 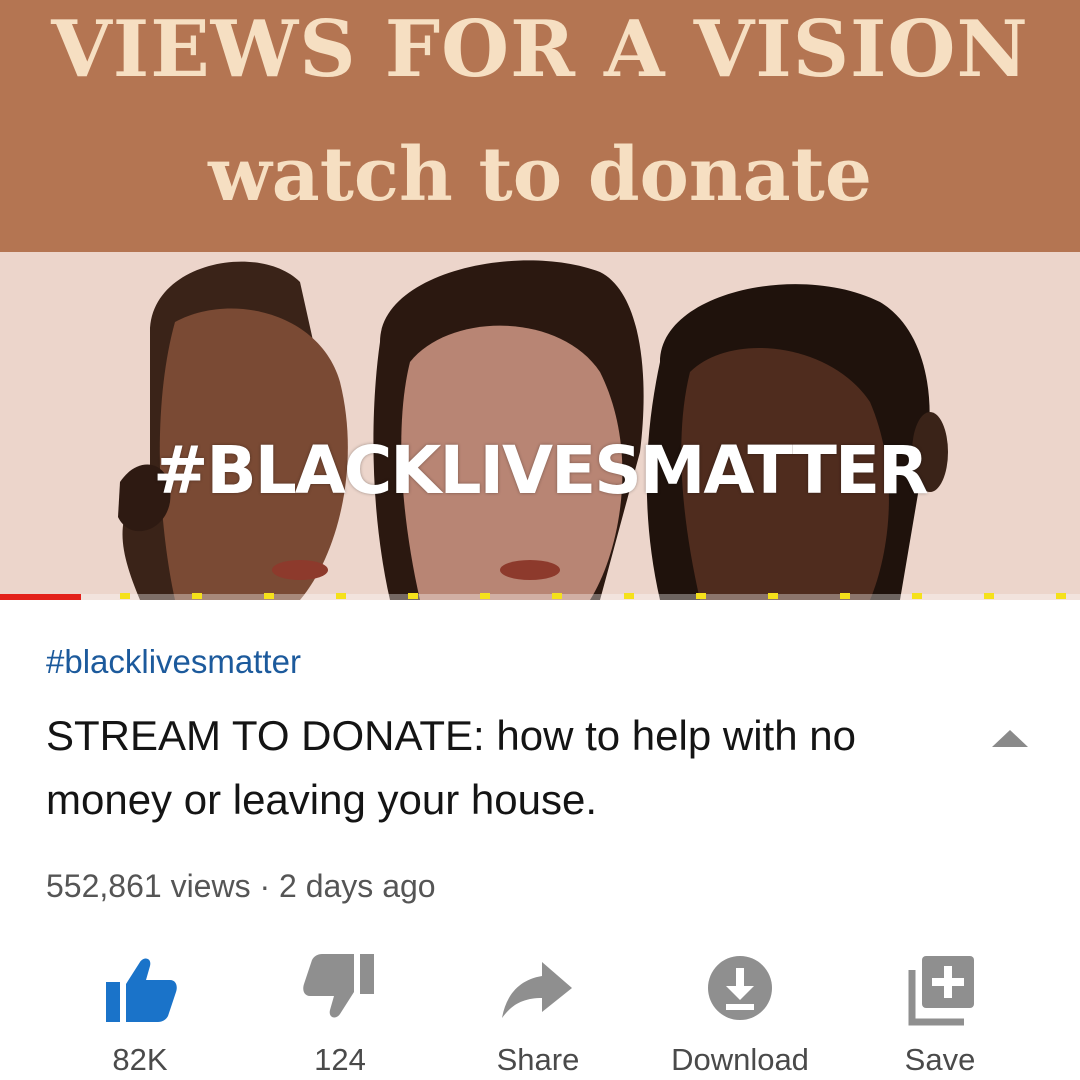 What do you see at coordinates (140, 1059) in the screenshot?
I see `like-count: 82K` at bounding box center [140, 1059].